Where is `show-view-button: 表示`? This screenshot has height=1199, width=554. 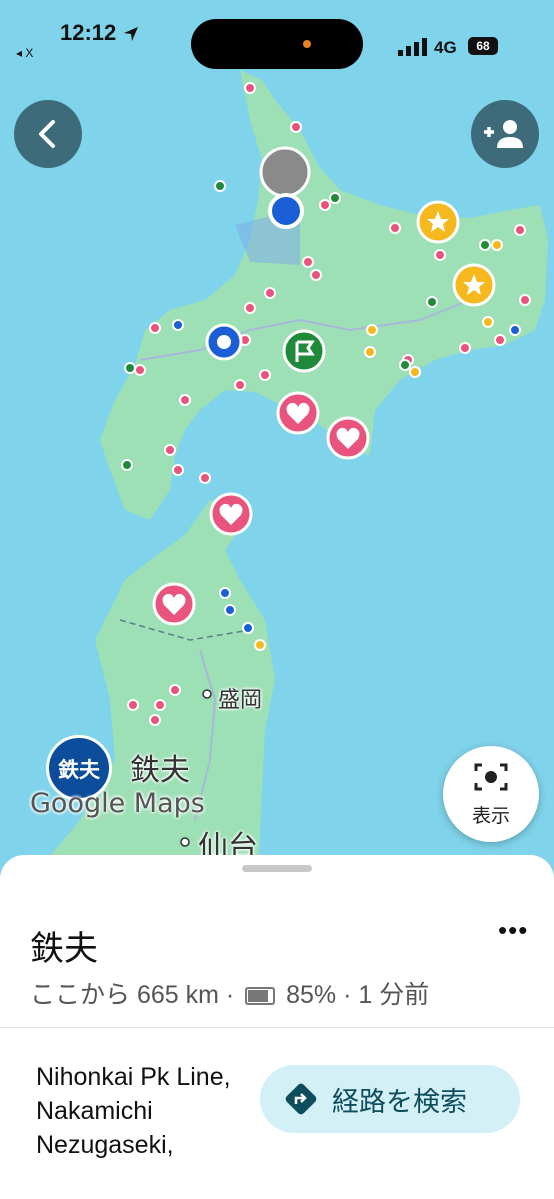 show-view-button: 表示 is located at coordinates (491, 794).